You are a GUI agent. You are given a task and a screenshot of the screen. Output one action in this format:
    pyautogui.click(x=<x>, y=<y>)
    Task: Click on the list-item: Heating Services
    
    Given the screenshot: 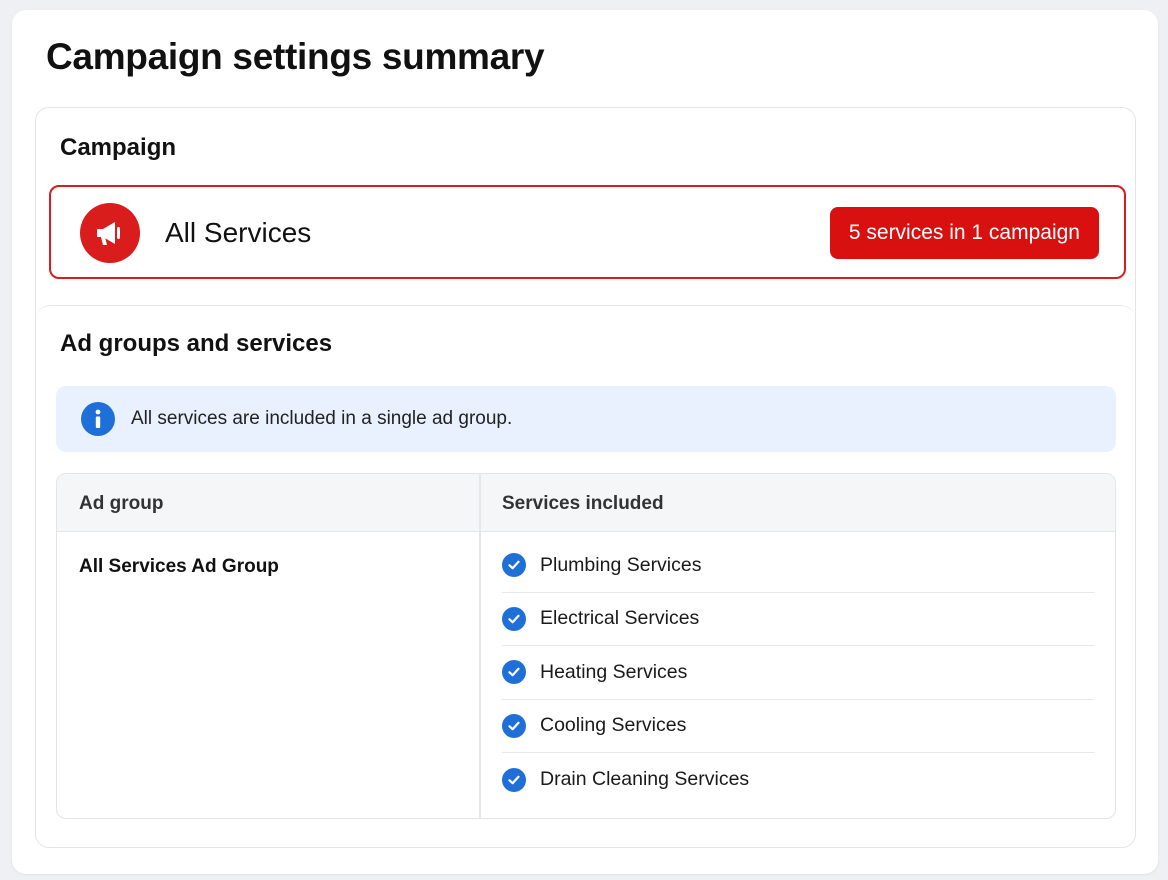 What is the action you would take?
    pyautogui.click(x=798, y=673)
    